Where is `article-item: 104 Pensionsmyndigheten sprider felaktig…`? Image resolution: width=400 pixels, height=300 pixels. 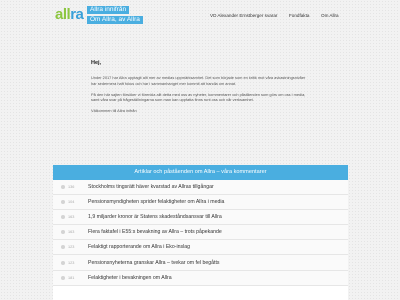
article-item: 104 Pensionsmyndigheten sprider felaktig… is located at coordinates (200, 203).